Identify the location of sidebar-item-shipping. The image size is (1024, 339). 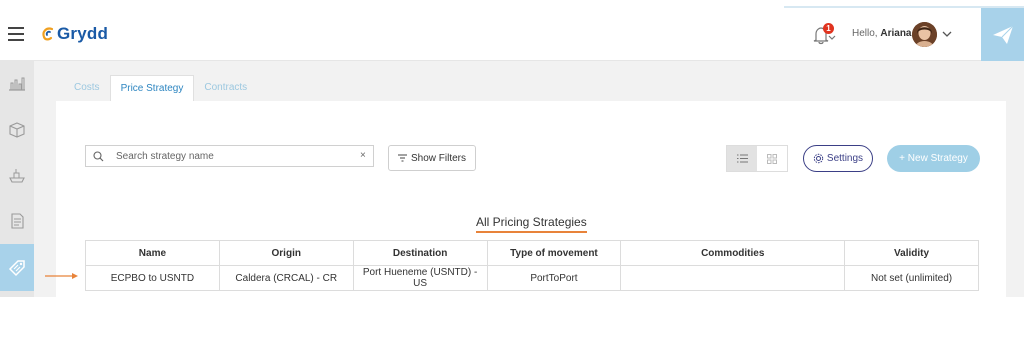
(17, 175).